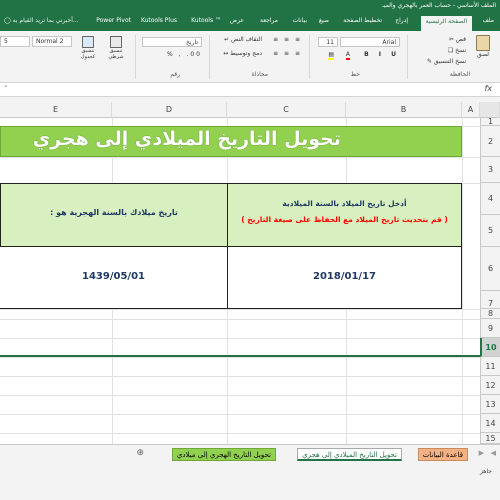  What do you see at coordinates (287, 39) in the screenshot?
I see `align-top-buttons: ≡ ≡ ≡` at bounding box center [287, 39].